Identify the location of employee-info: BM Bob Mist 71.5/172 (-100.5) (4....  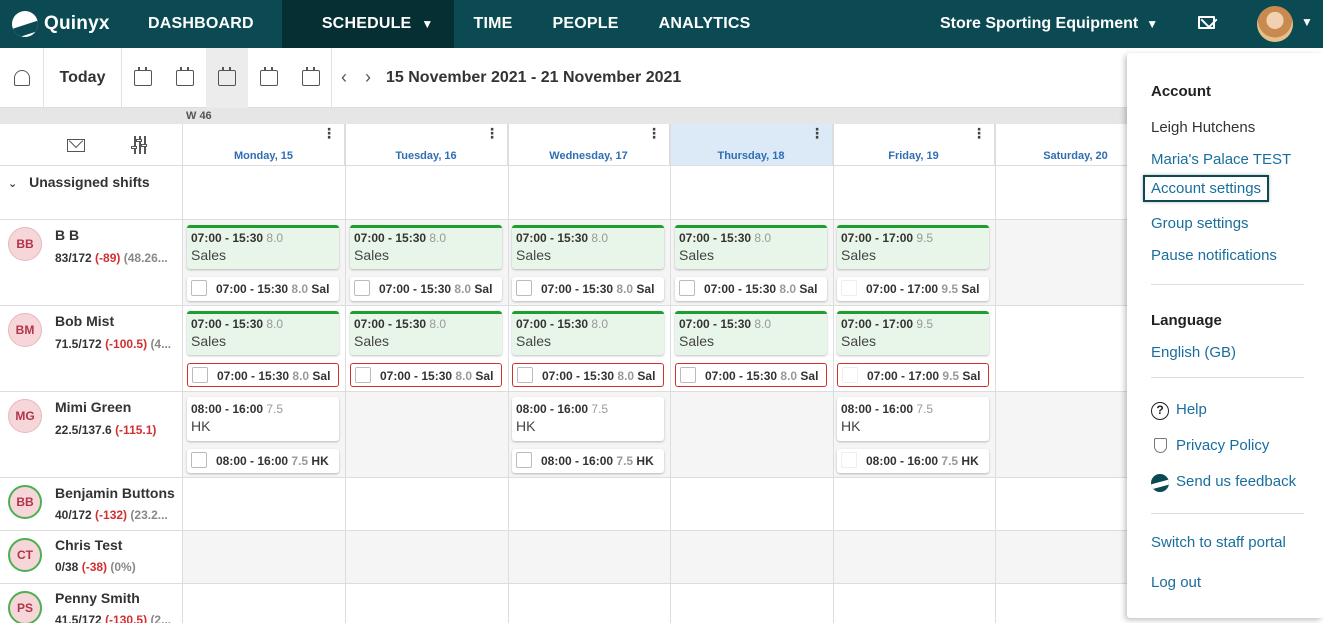
(91, 348).